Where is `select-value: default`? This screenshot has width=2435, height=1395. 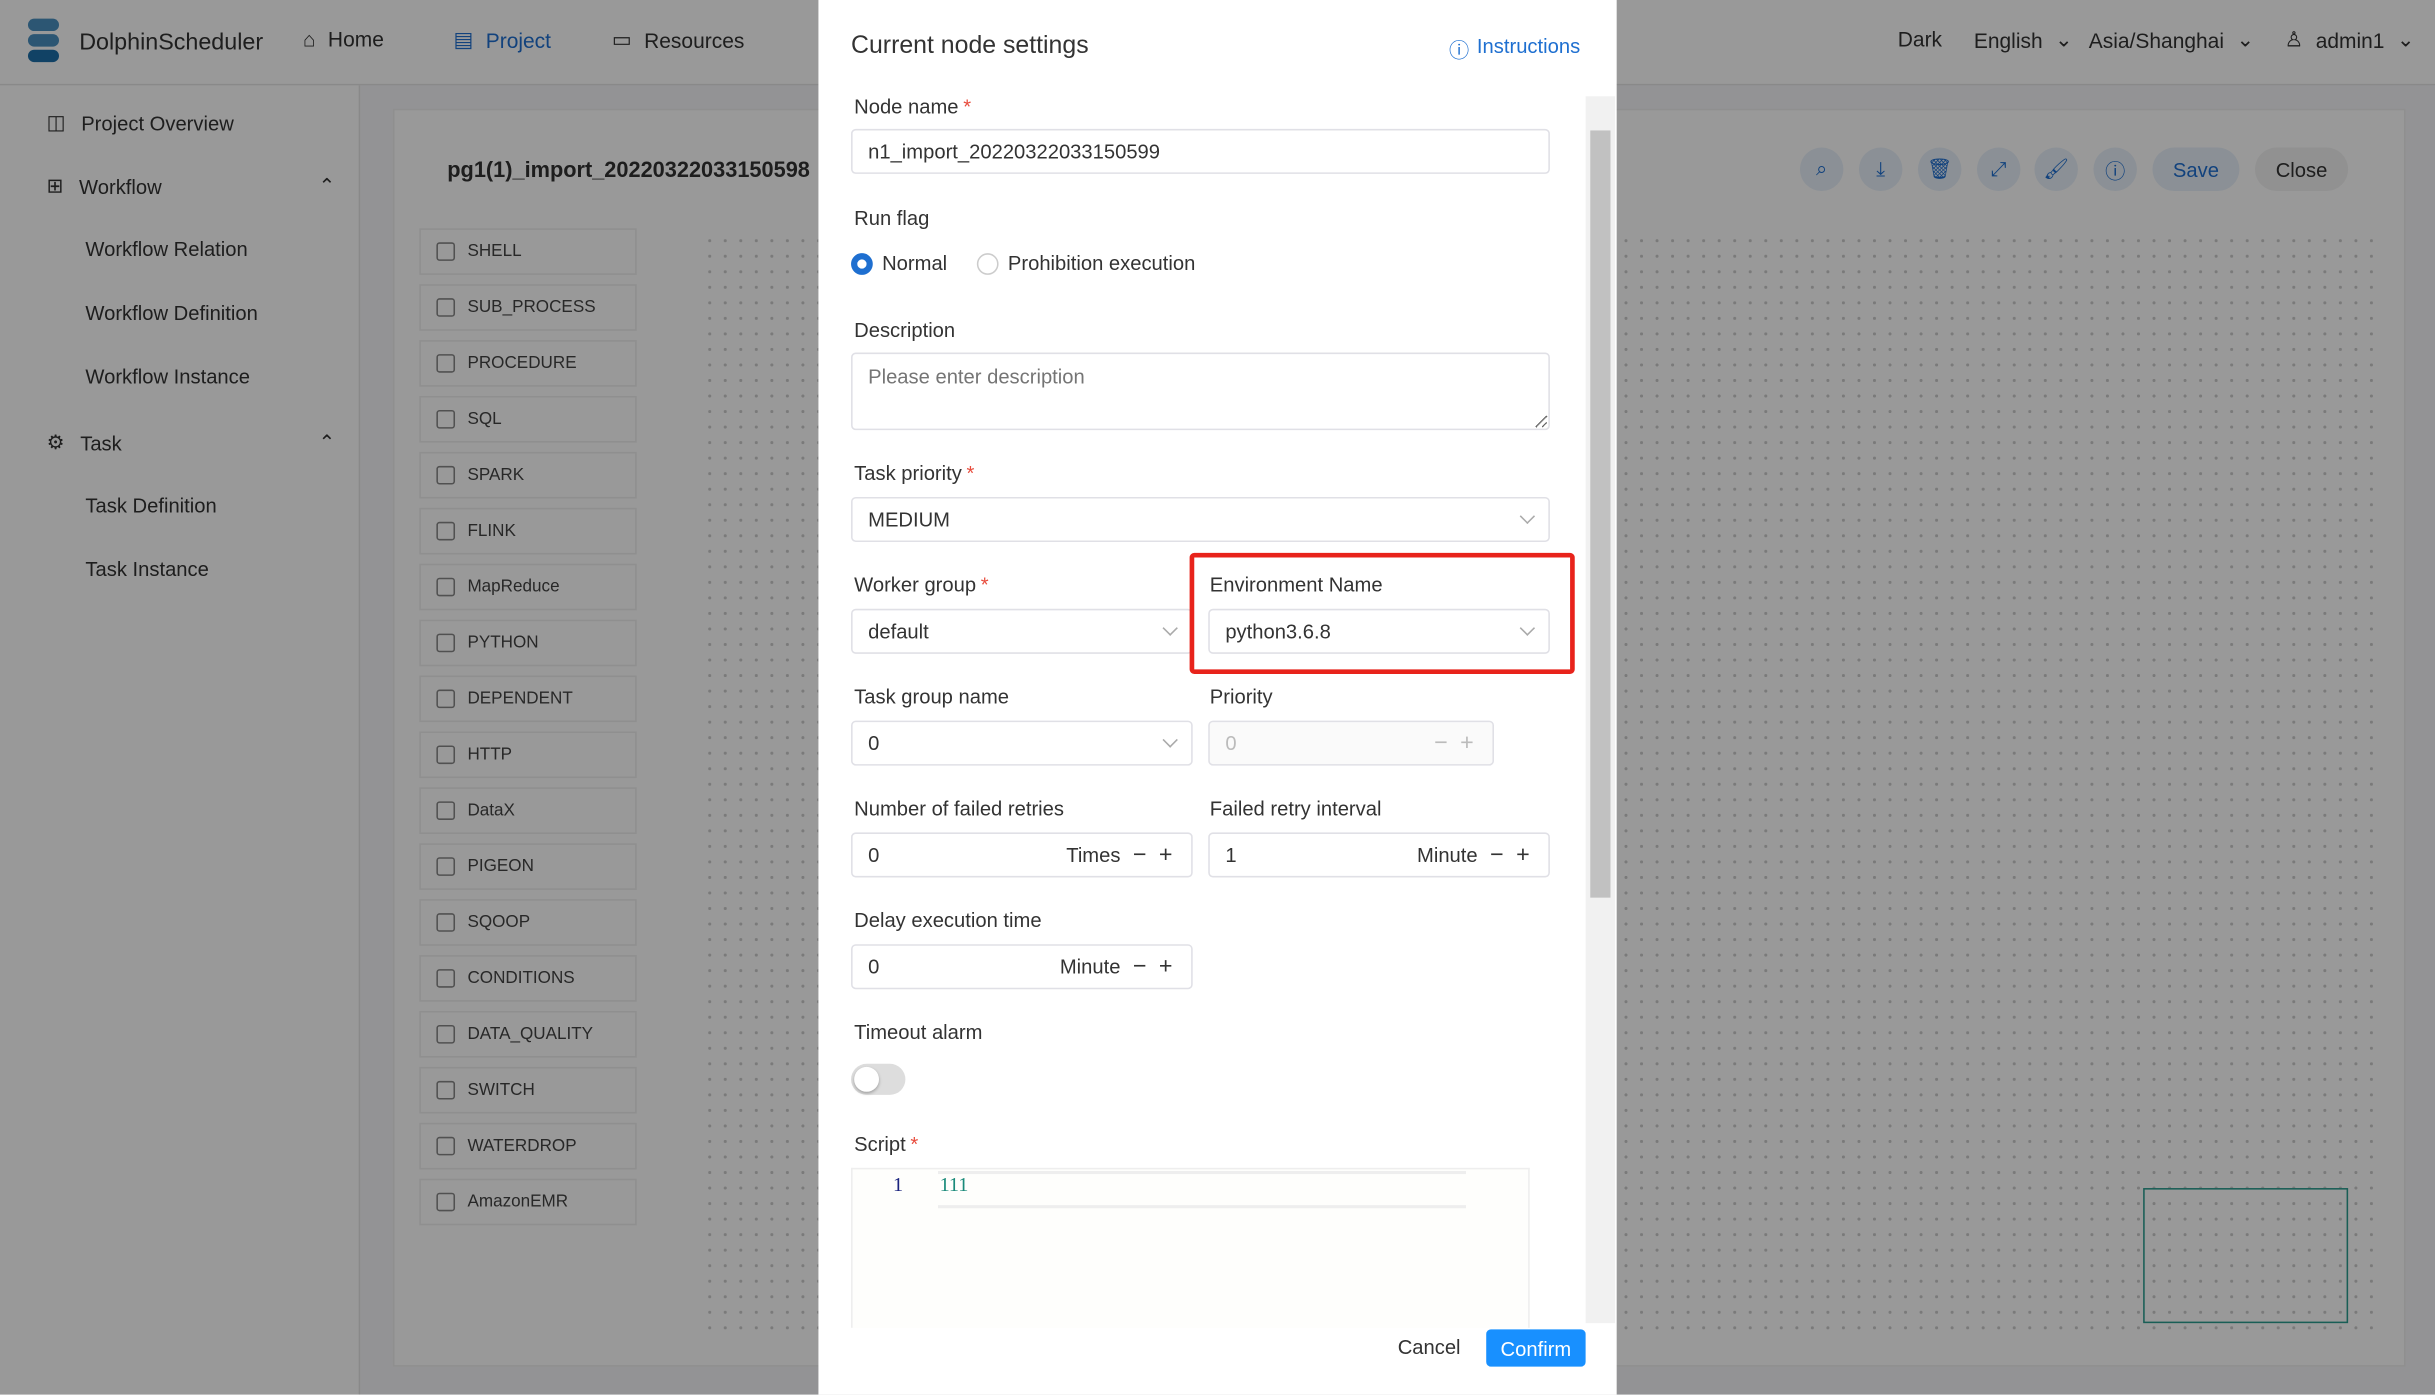 select-value: default is located at coordinates (898, 631).